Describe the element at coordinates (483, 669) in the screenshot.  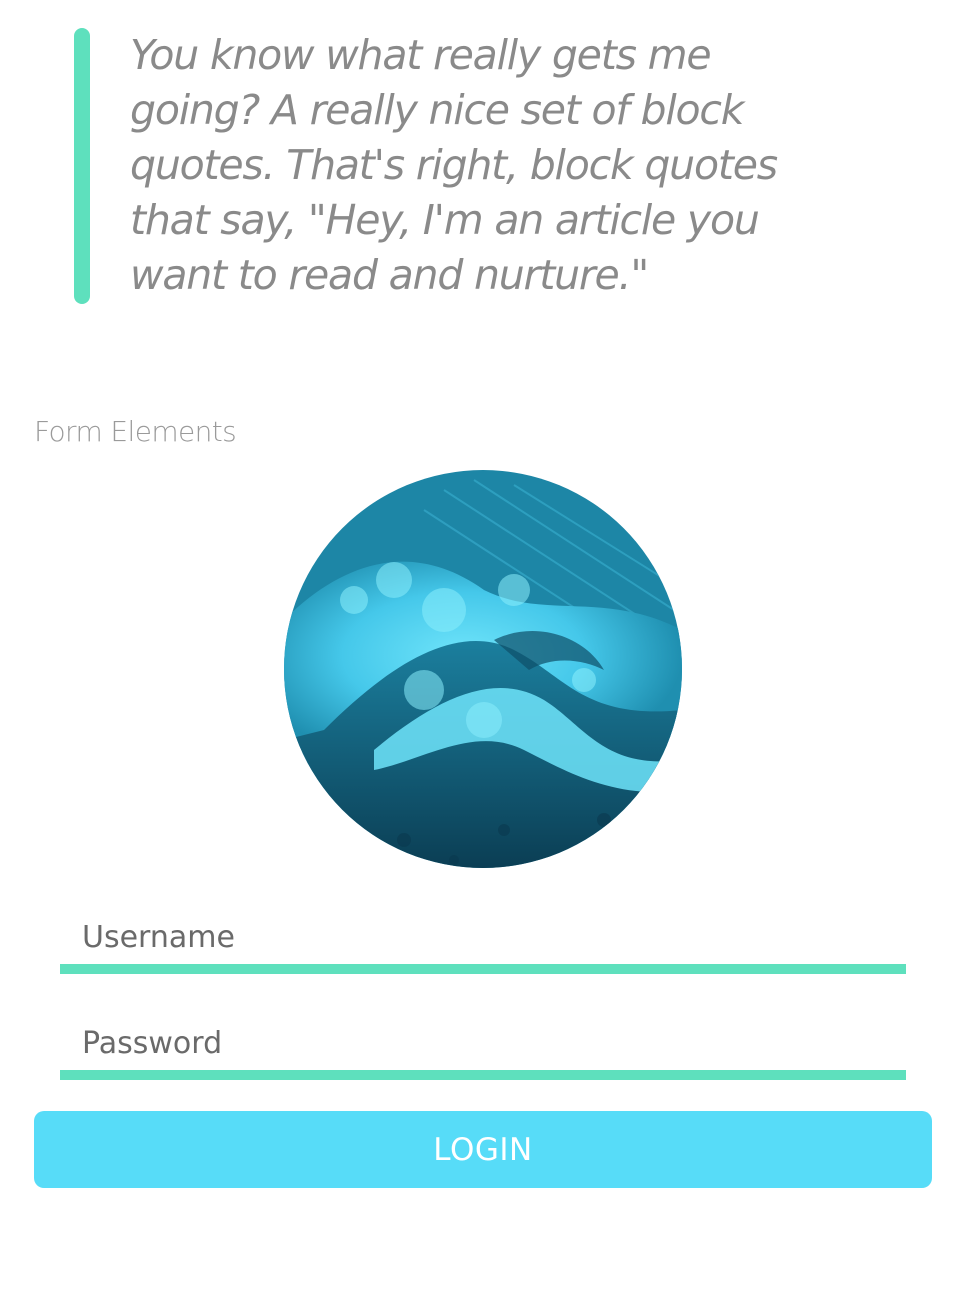
I see `ocean-wave-image` at that location.